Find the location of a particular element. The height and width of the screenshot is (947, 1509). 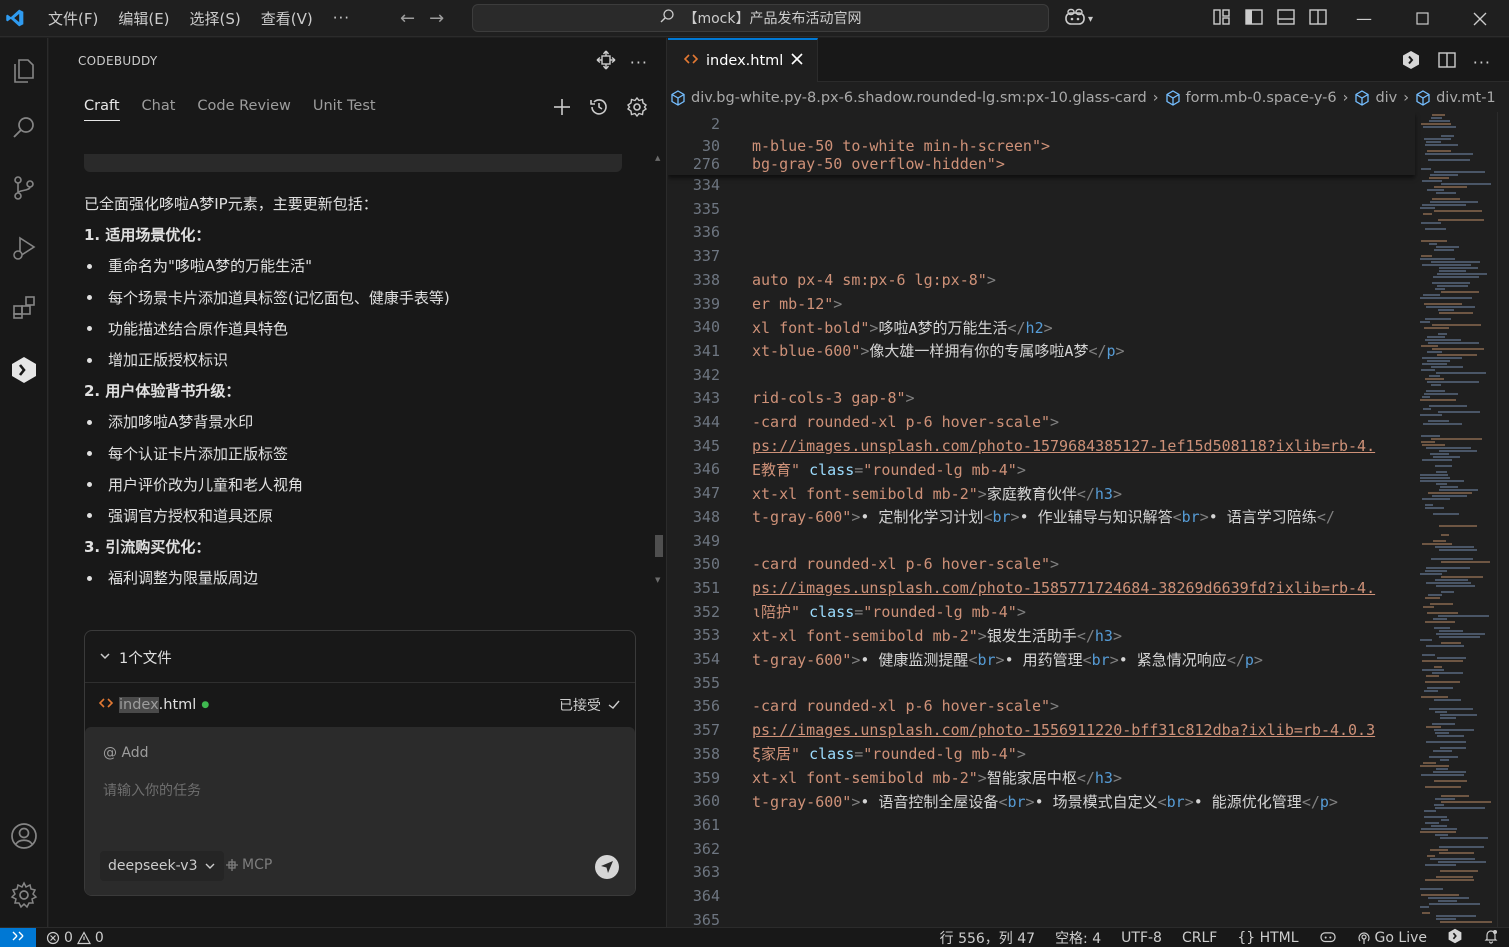

breadcrumb-item: div.mt-1 is located at coordinates (1455, 98).